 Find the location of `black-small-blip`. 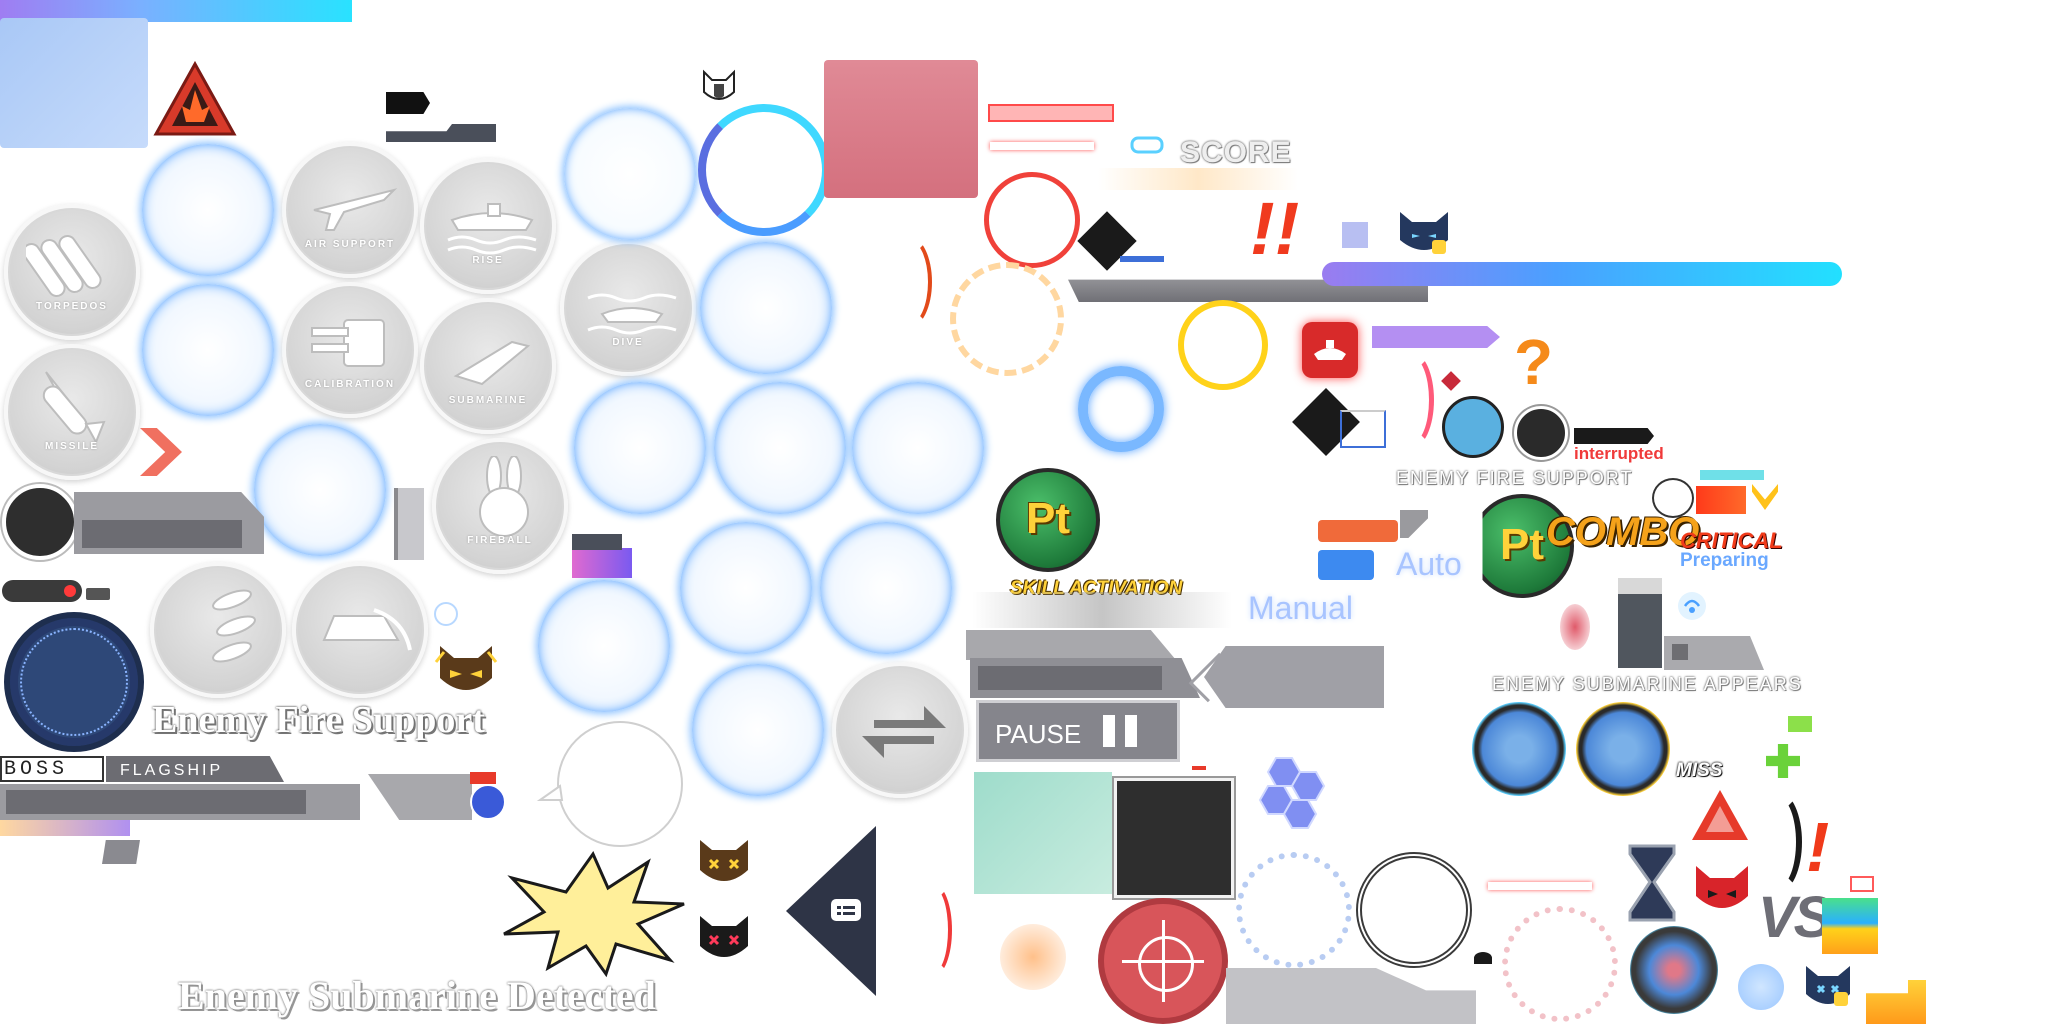

black-small-blip is located at coordinates (1483, 958).